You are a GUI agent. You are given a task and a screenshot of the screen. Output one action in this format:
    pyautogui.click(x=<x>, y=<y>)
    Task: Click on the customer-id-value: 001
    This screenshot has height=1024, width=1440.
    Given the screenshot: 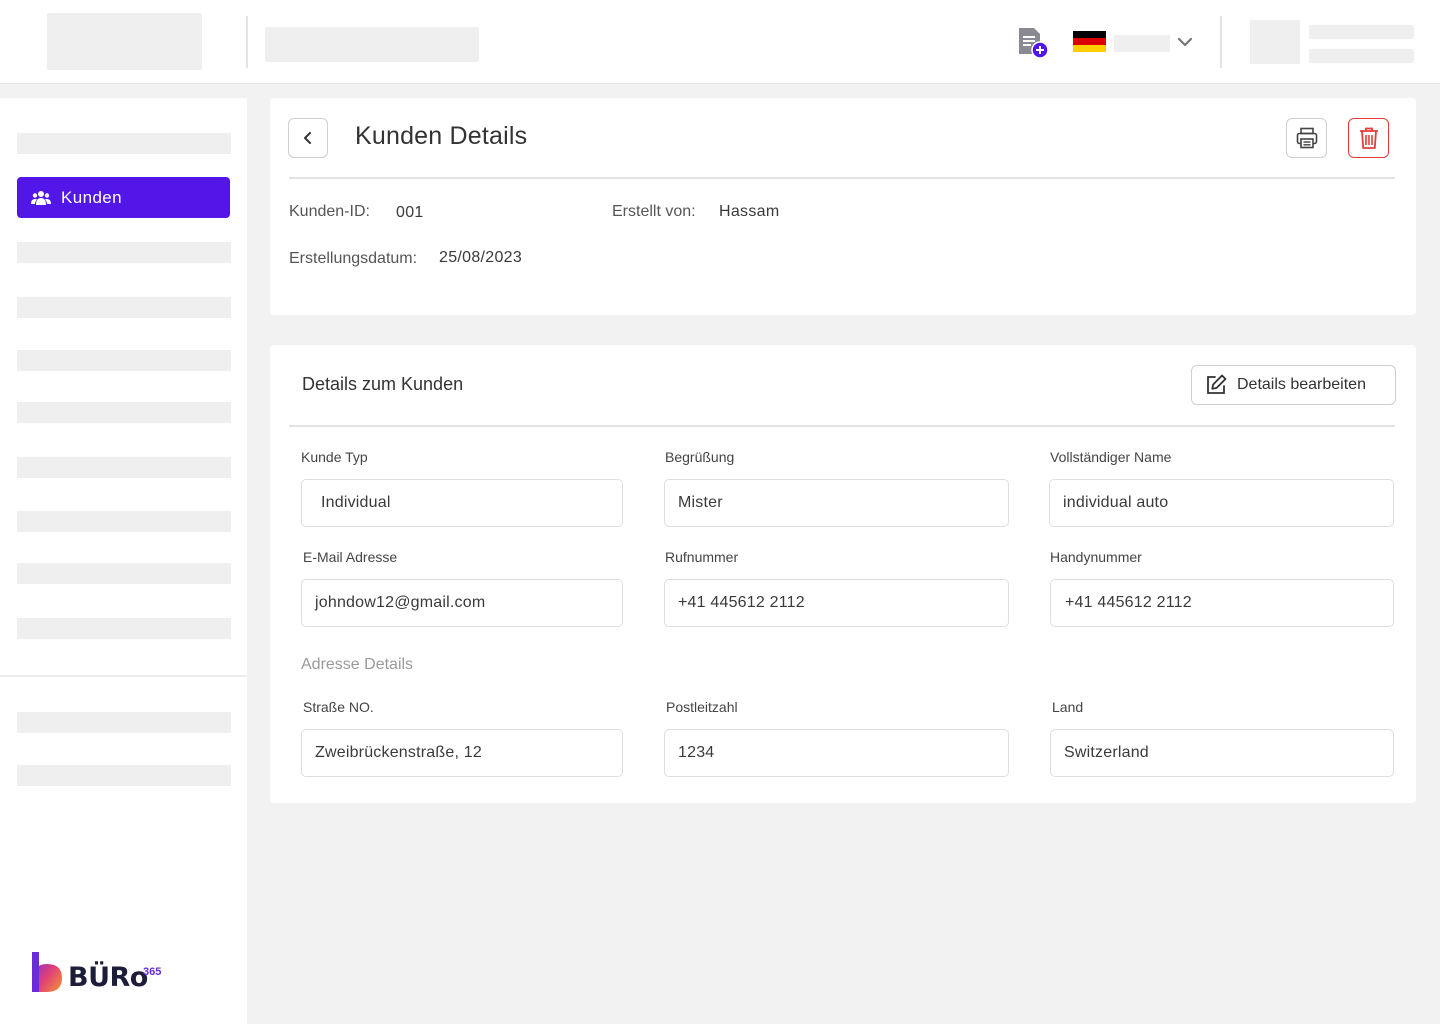 What is the action you would take?
    pyautogui.click(x=410, y=212)
    